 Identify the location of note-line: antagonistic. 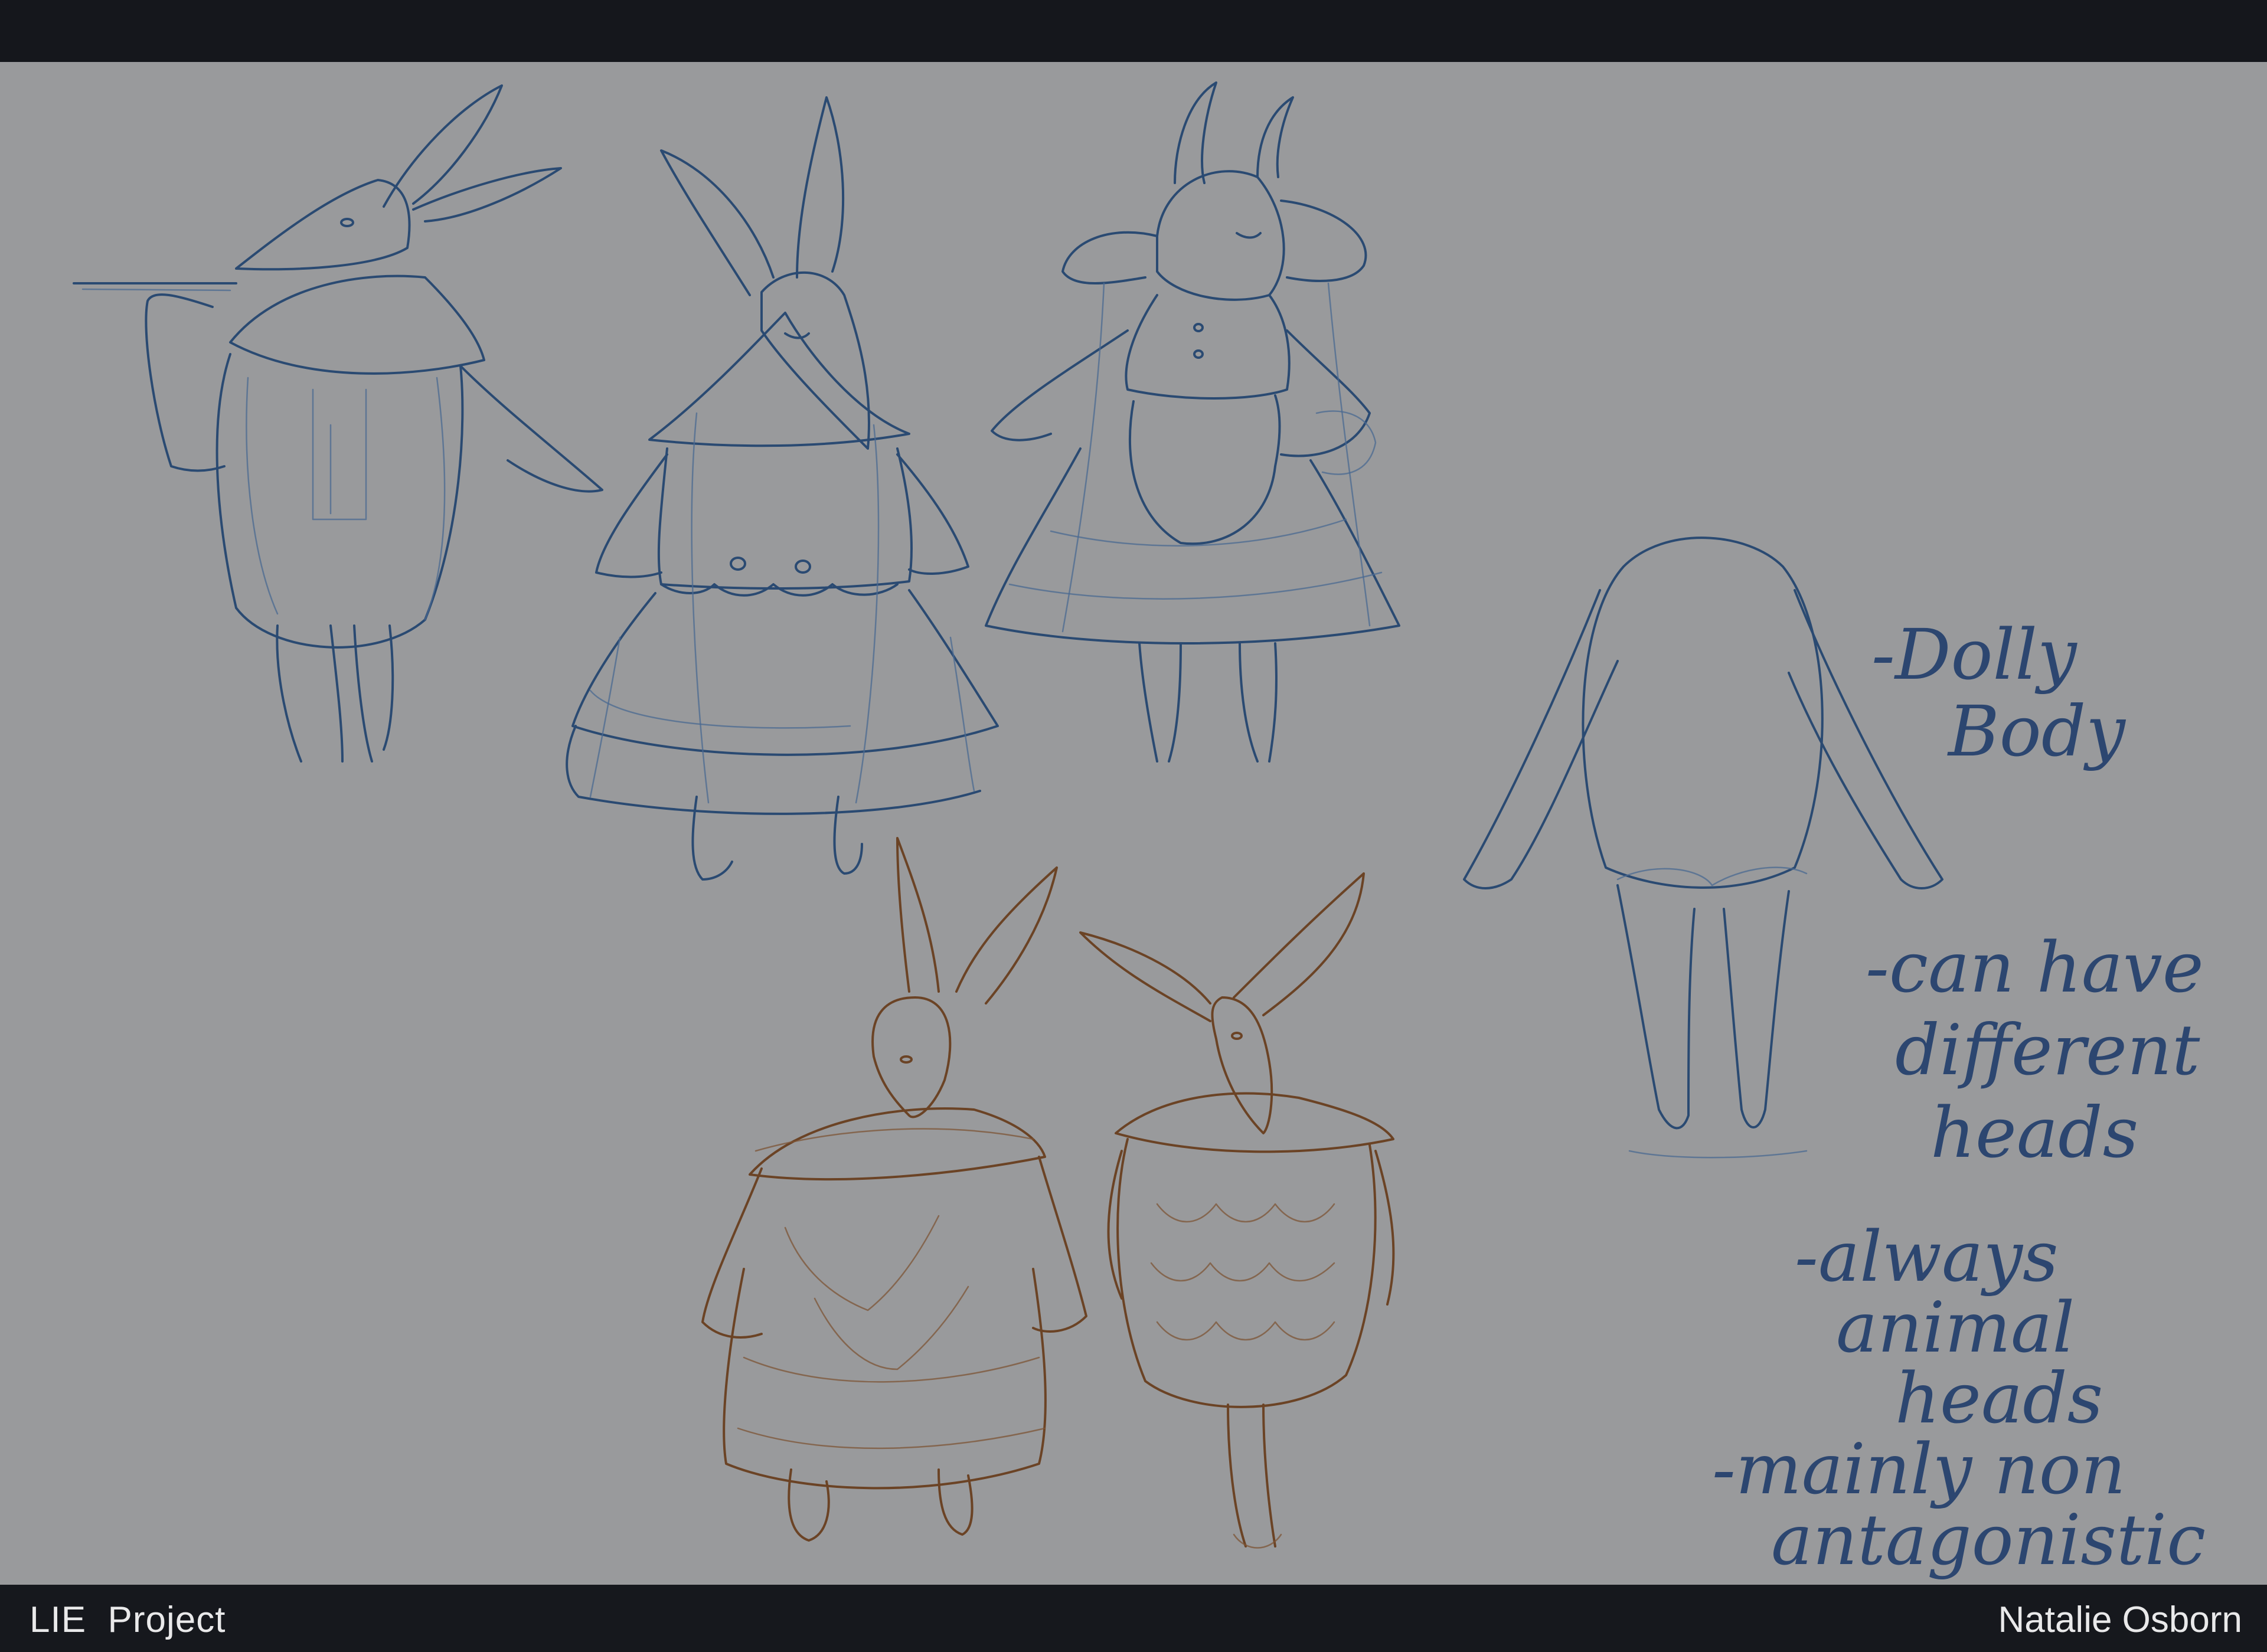
(1988, 1540).